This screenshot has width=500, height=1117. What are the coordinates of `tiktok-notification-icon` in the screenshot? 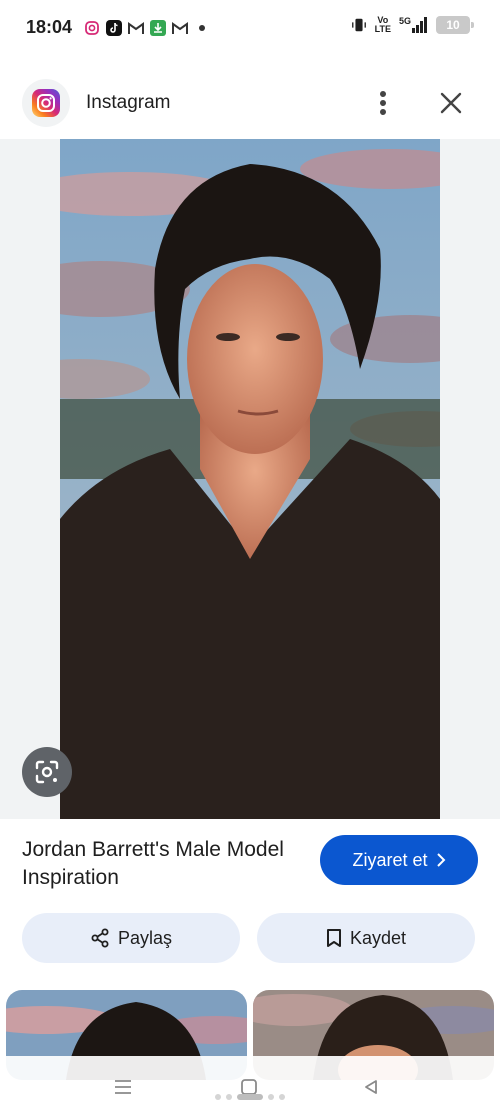 It's located at (114, 28).